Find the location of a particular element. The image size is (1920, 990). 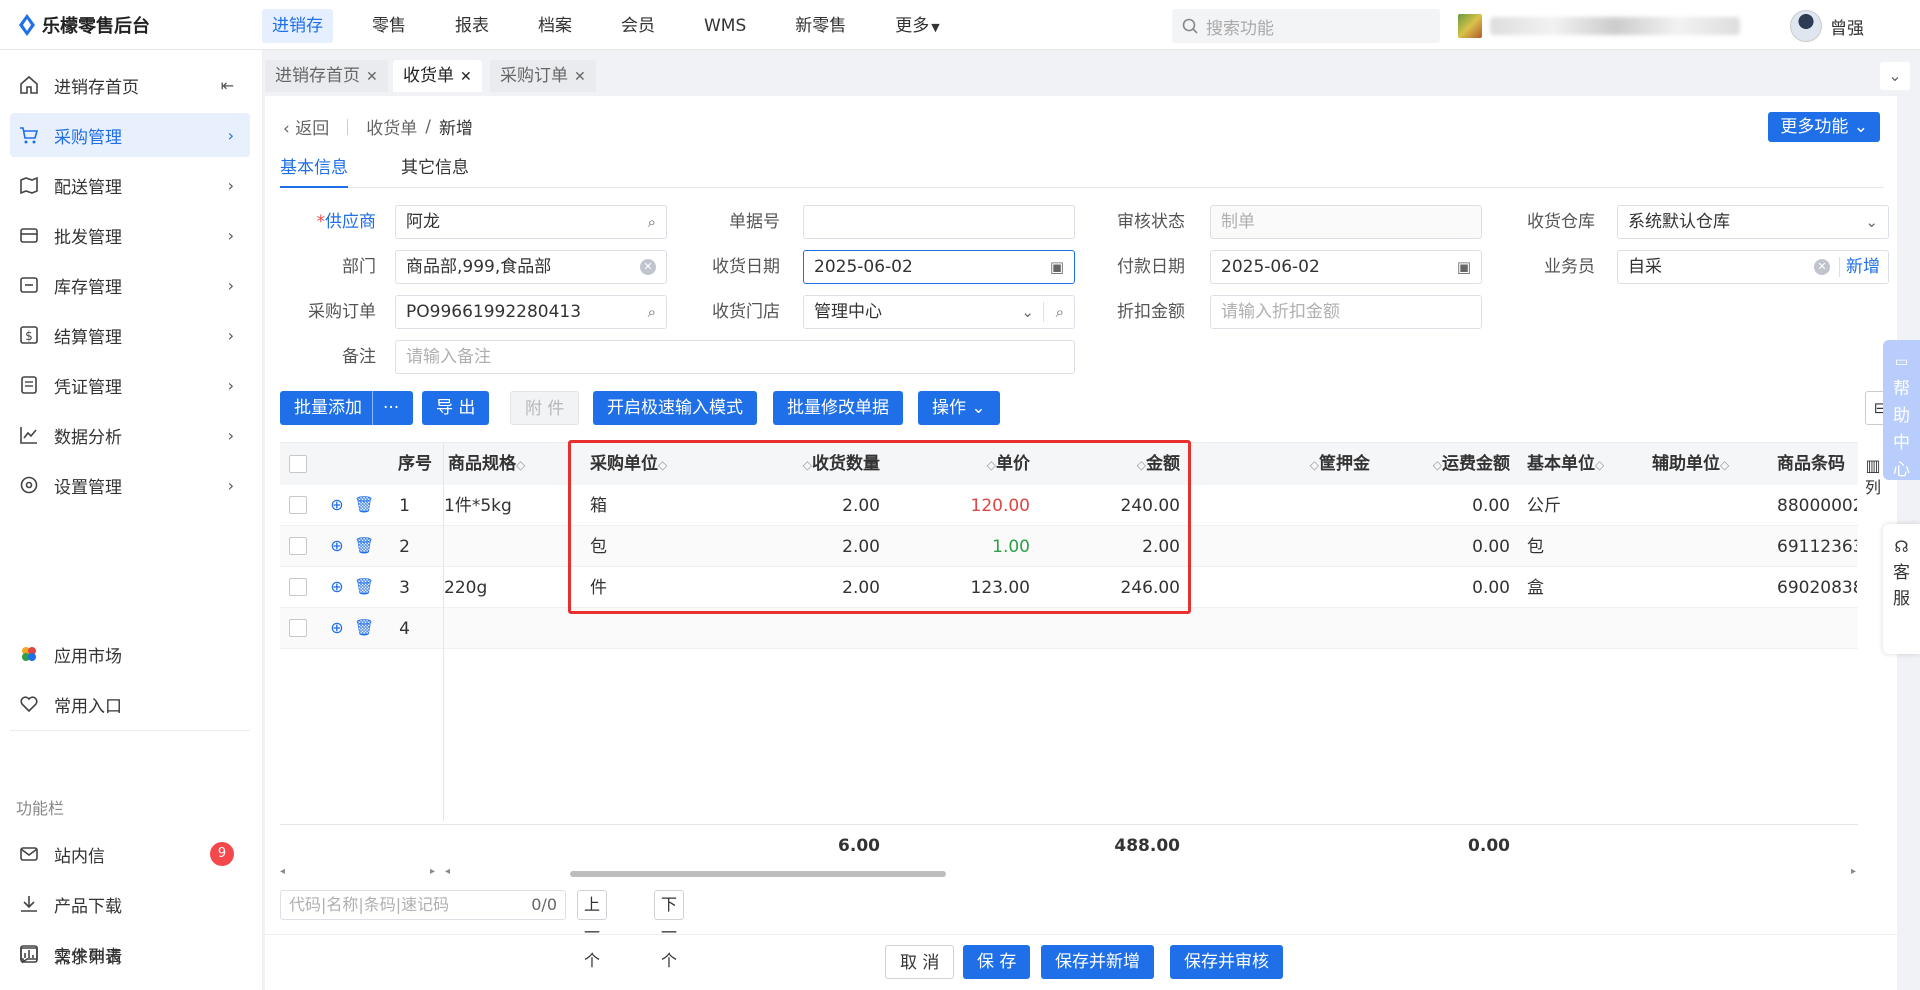

supplier-field: 阿龙 ⌕ is located at coordinates (531, 222).